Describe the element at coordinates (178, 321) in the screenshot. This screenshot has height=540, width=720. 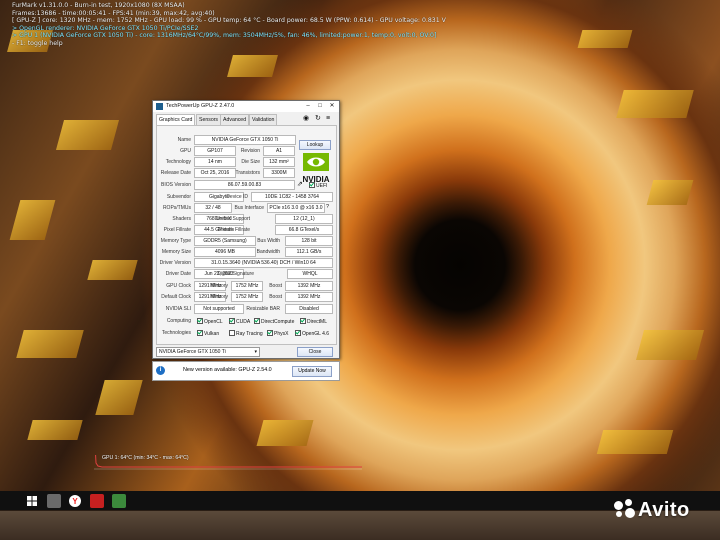
I see `label-computing: Computing` at that location.